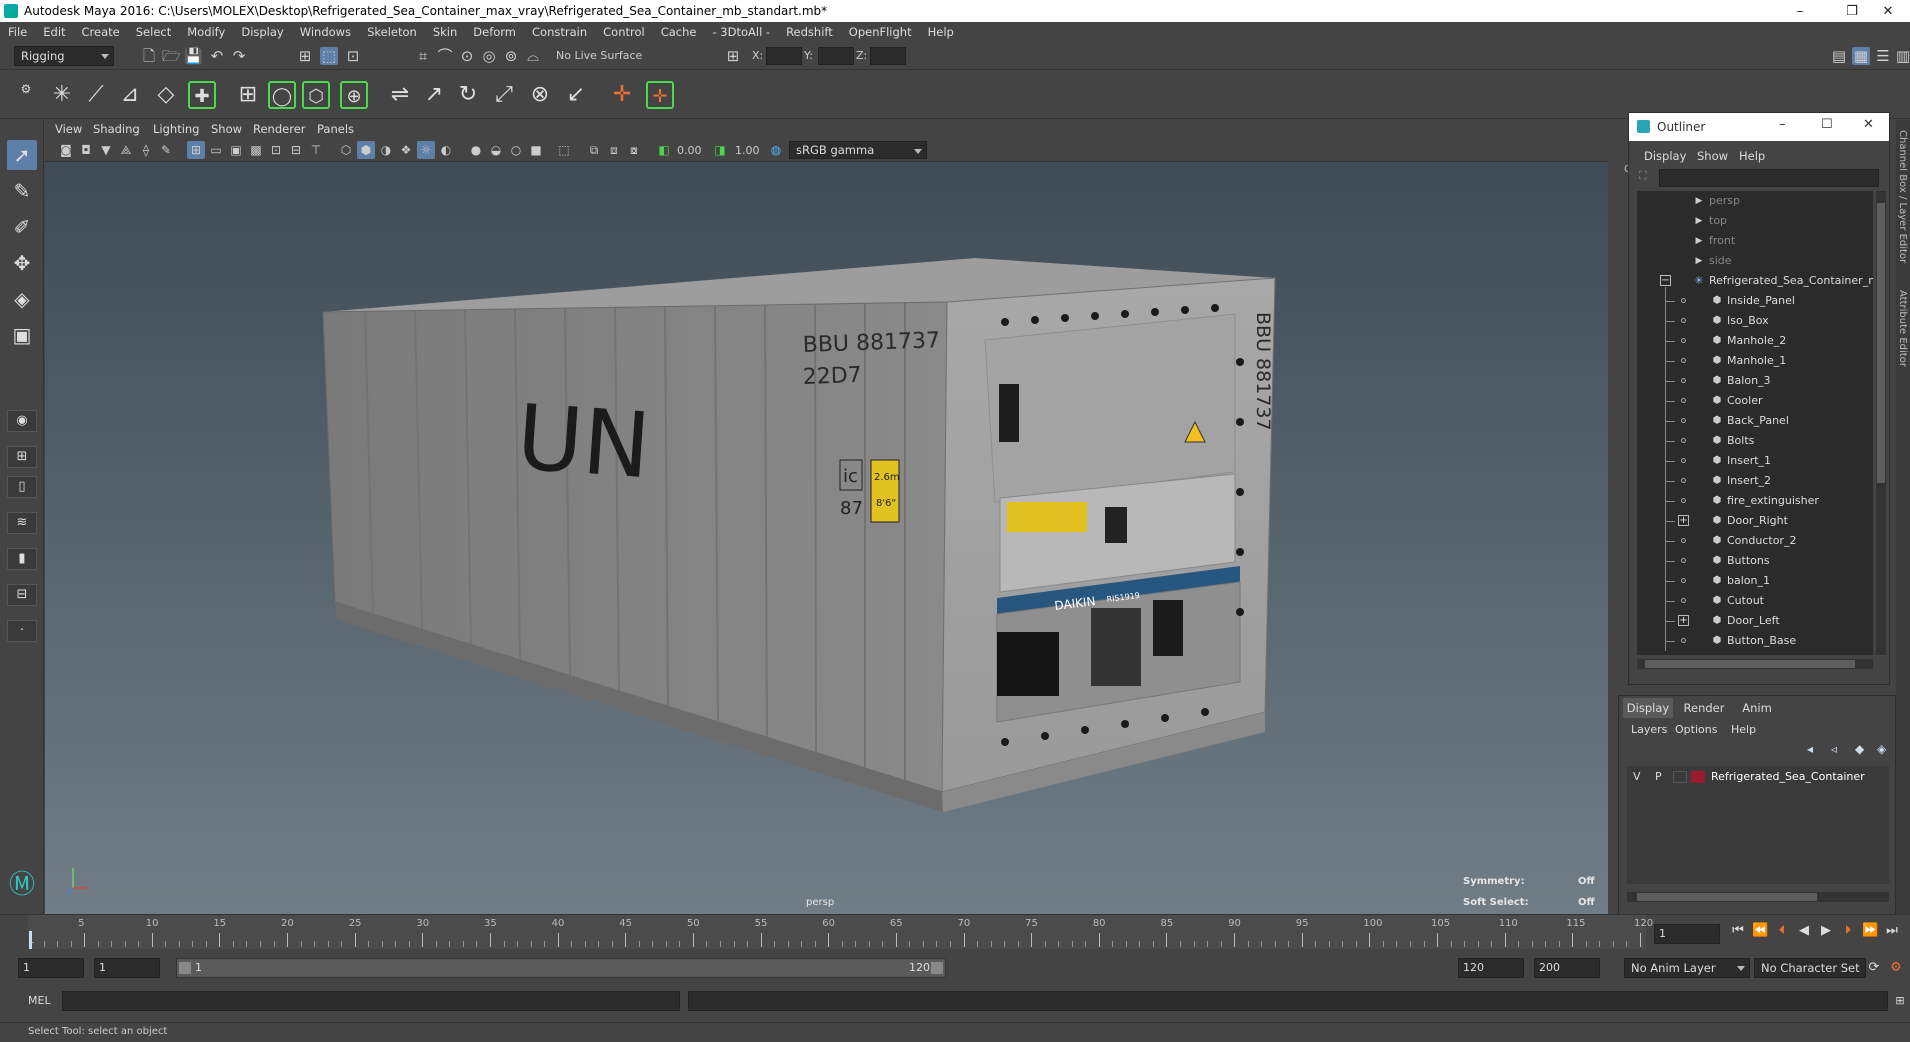 The height and width of the screenshot is (1042, 1910). What do you see at coordinates (22, 299) in the screenshot?
I see `rotate-tool-icon: ◈` at bounding box center [22, 299].